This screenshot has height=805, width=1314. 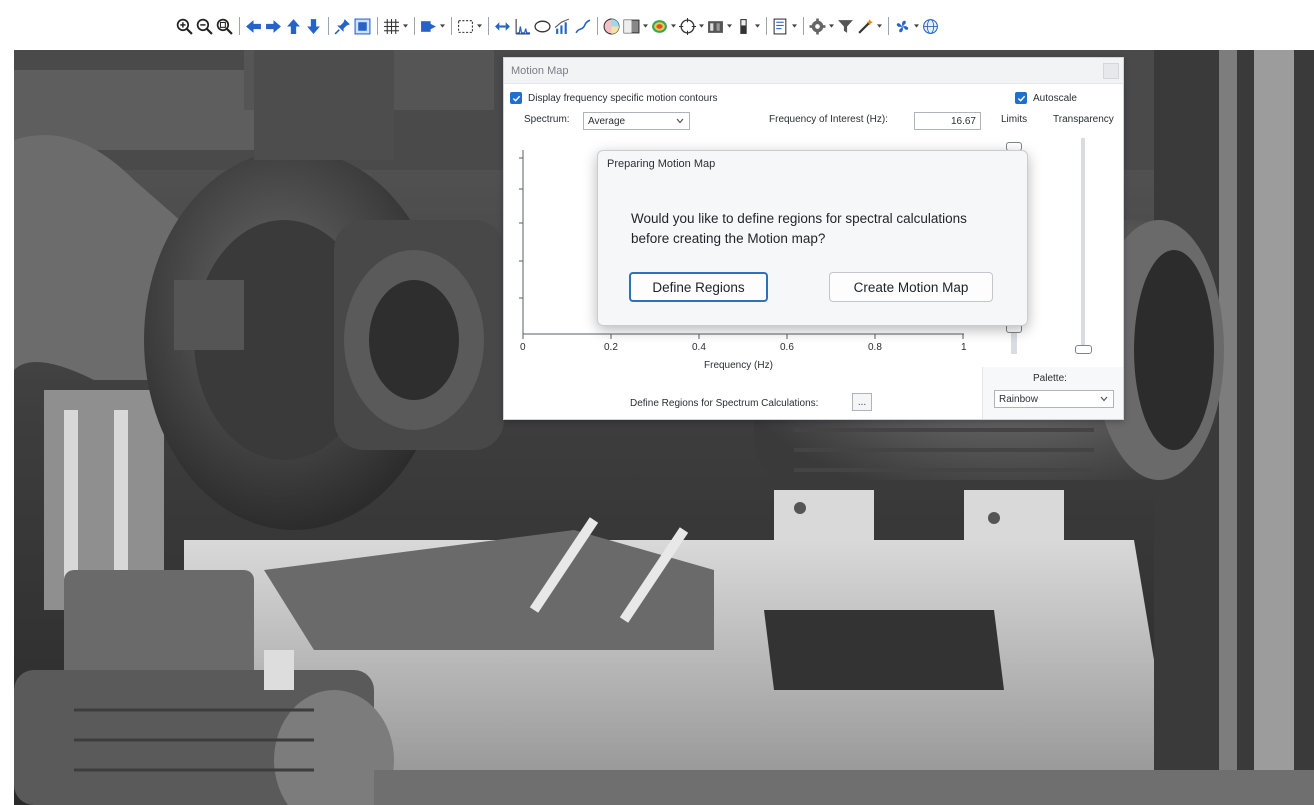 I want to click on autoscale-label: Autoscale, so click(x=1055, y=98).